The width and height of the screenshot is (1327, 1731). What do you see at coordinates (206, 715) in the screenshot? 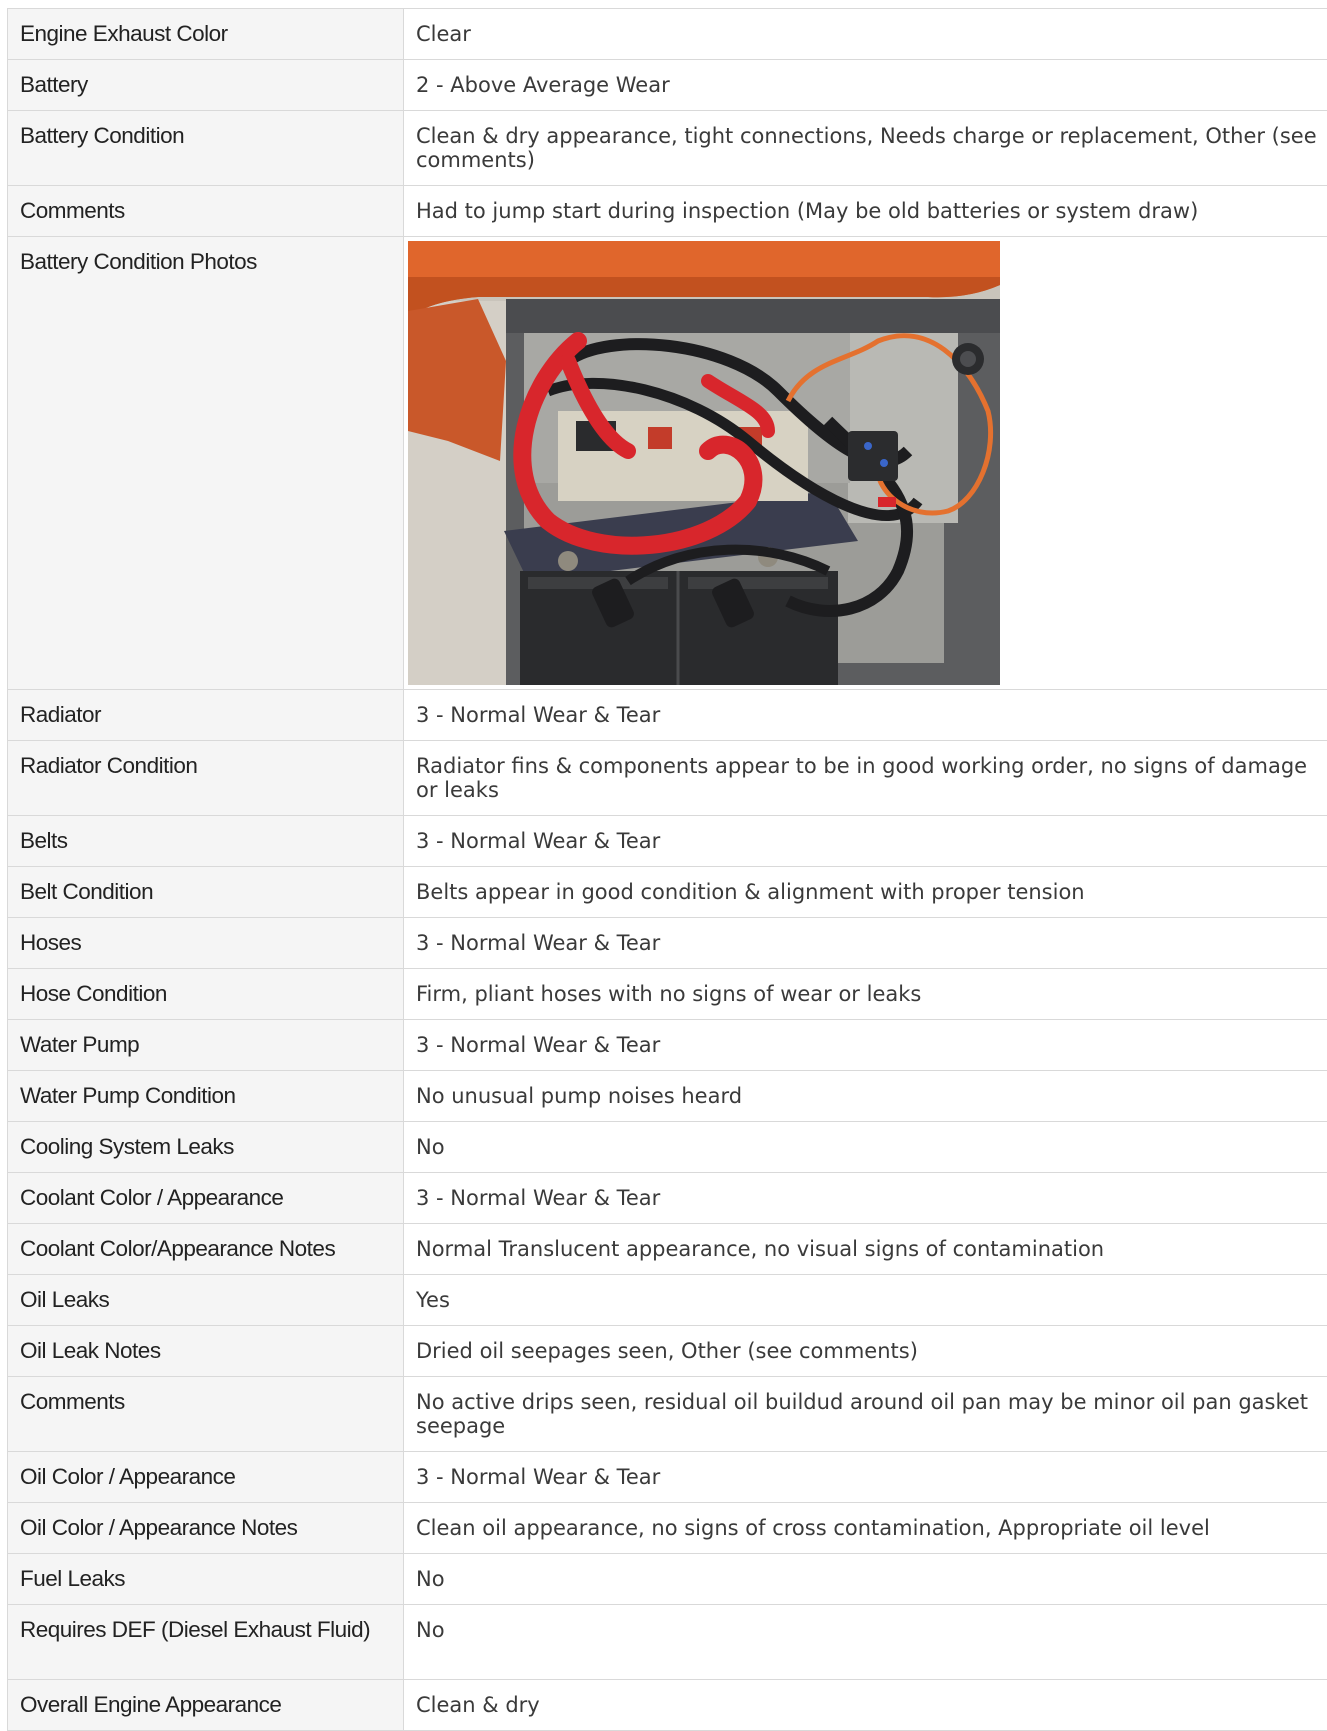
I see `row-label-cell: Radiator` at bounding box center [206, 715].